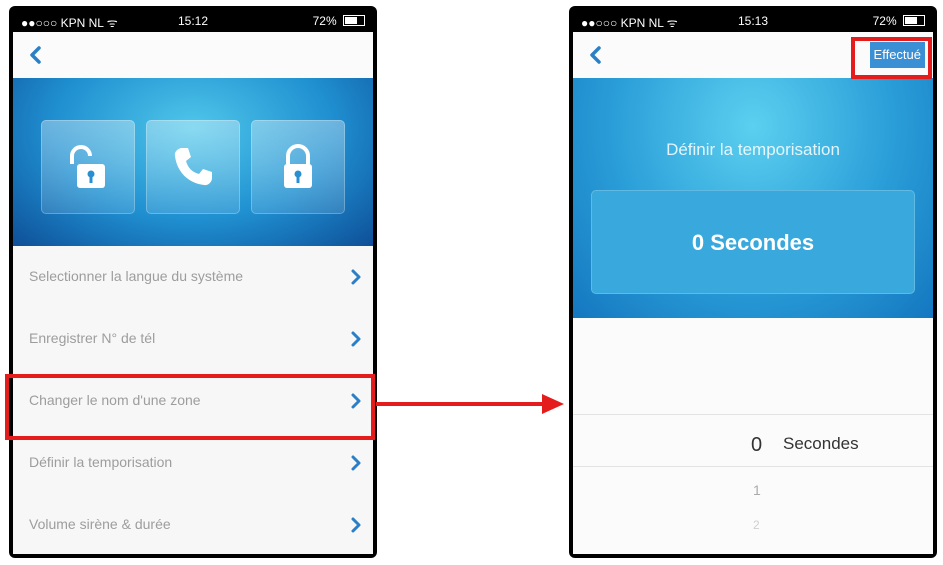 The image size is (943, 565). What do you see at coordinates (193, 339) in the screenshot?
I see `menu-item-register-phone: Enregistrer N° de tél` at bounding box center [193, 339].